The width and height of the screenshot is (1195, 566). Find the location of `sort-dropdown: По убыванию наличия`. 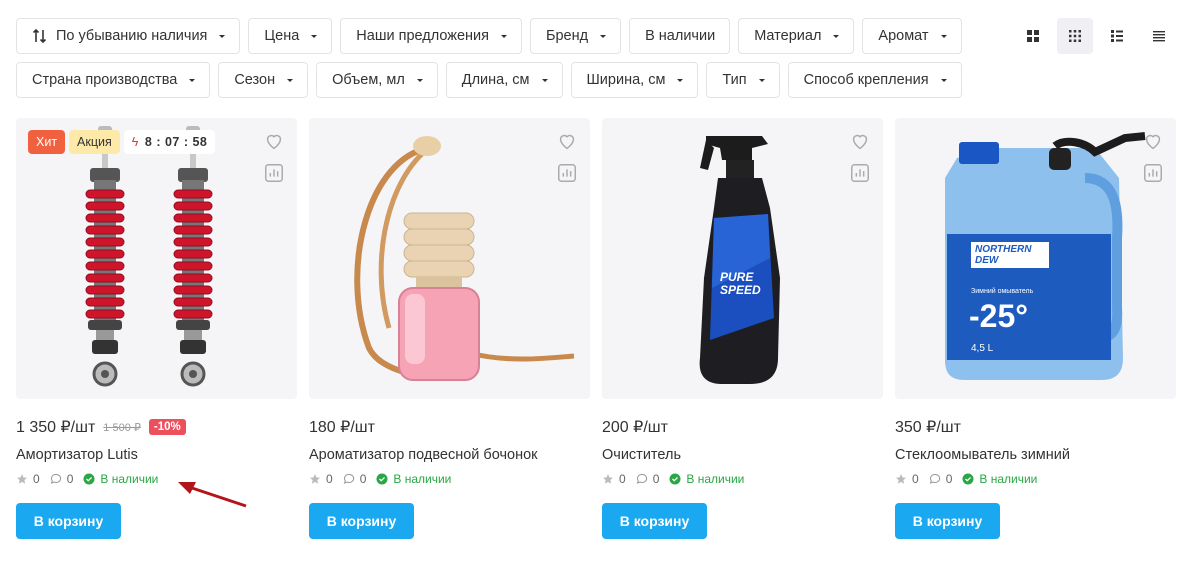

sort-dropdown: По убыванию наличия is located at coordinates (128, 36).